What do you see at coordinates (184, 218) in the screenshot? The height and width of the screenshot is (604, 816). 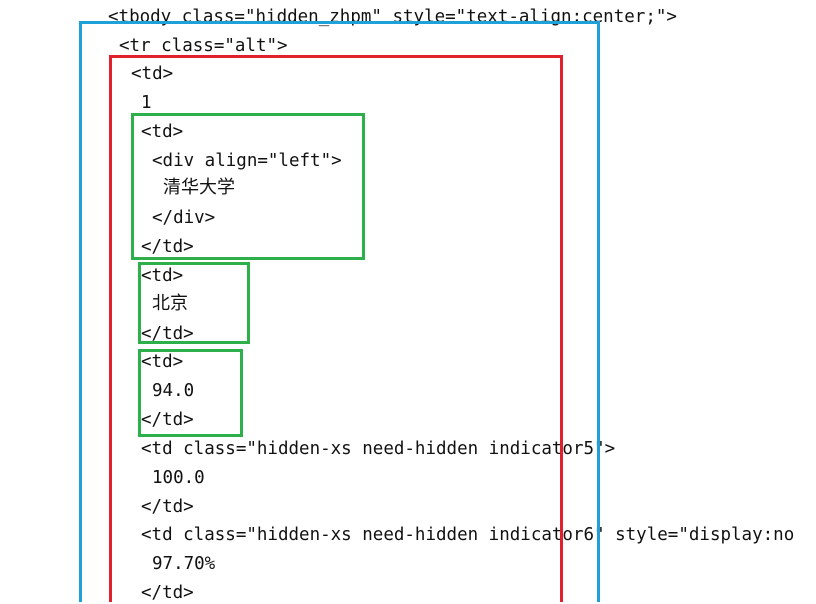 I see `code-line-div-close: </div>` at bounding box center [184, 218].